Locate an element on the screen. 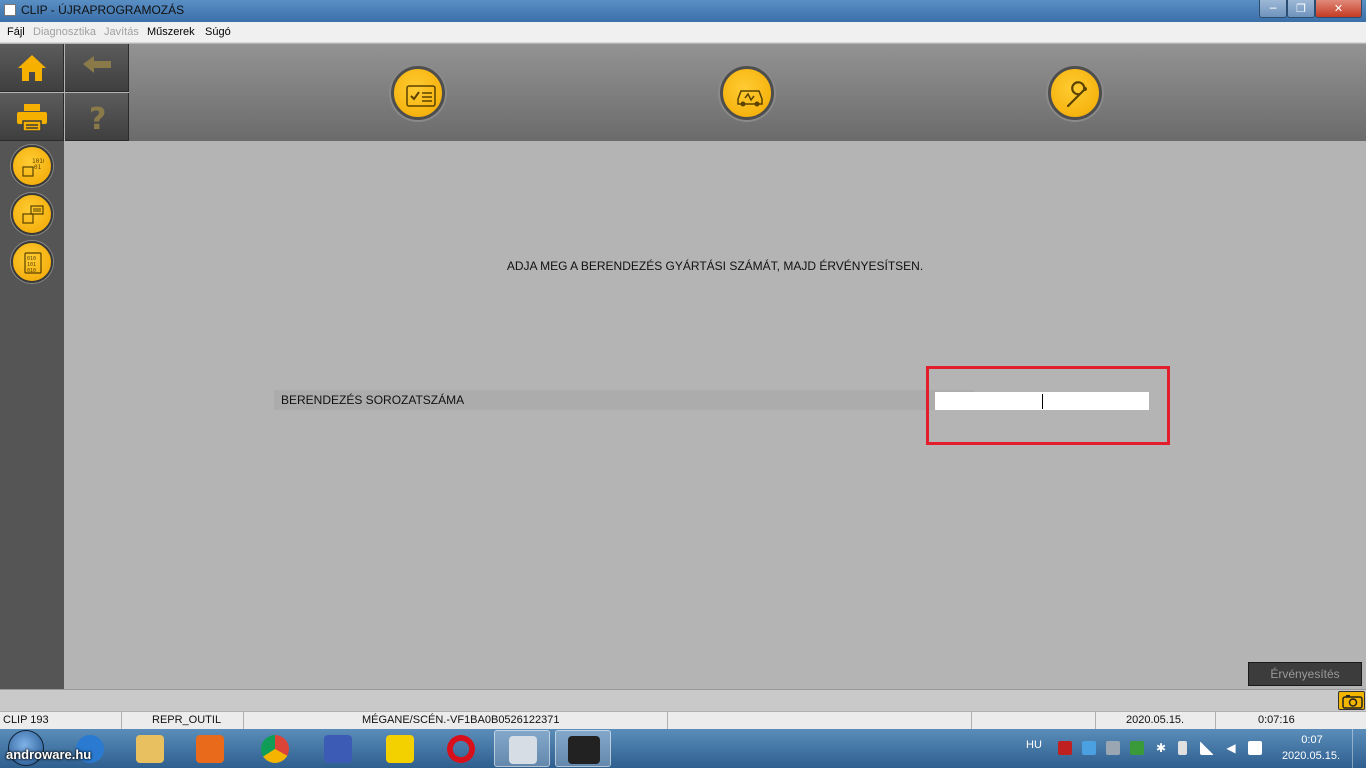  remote-app-icon is located at coordinates (338, 749).